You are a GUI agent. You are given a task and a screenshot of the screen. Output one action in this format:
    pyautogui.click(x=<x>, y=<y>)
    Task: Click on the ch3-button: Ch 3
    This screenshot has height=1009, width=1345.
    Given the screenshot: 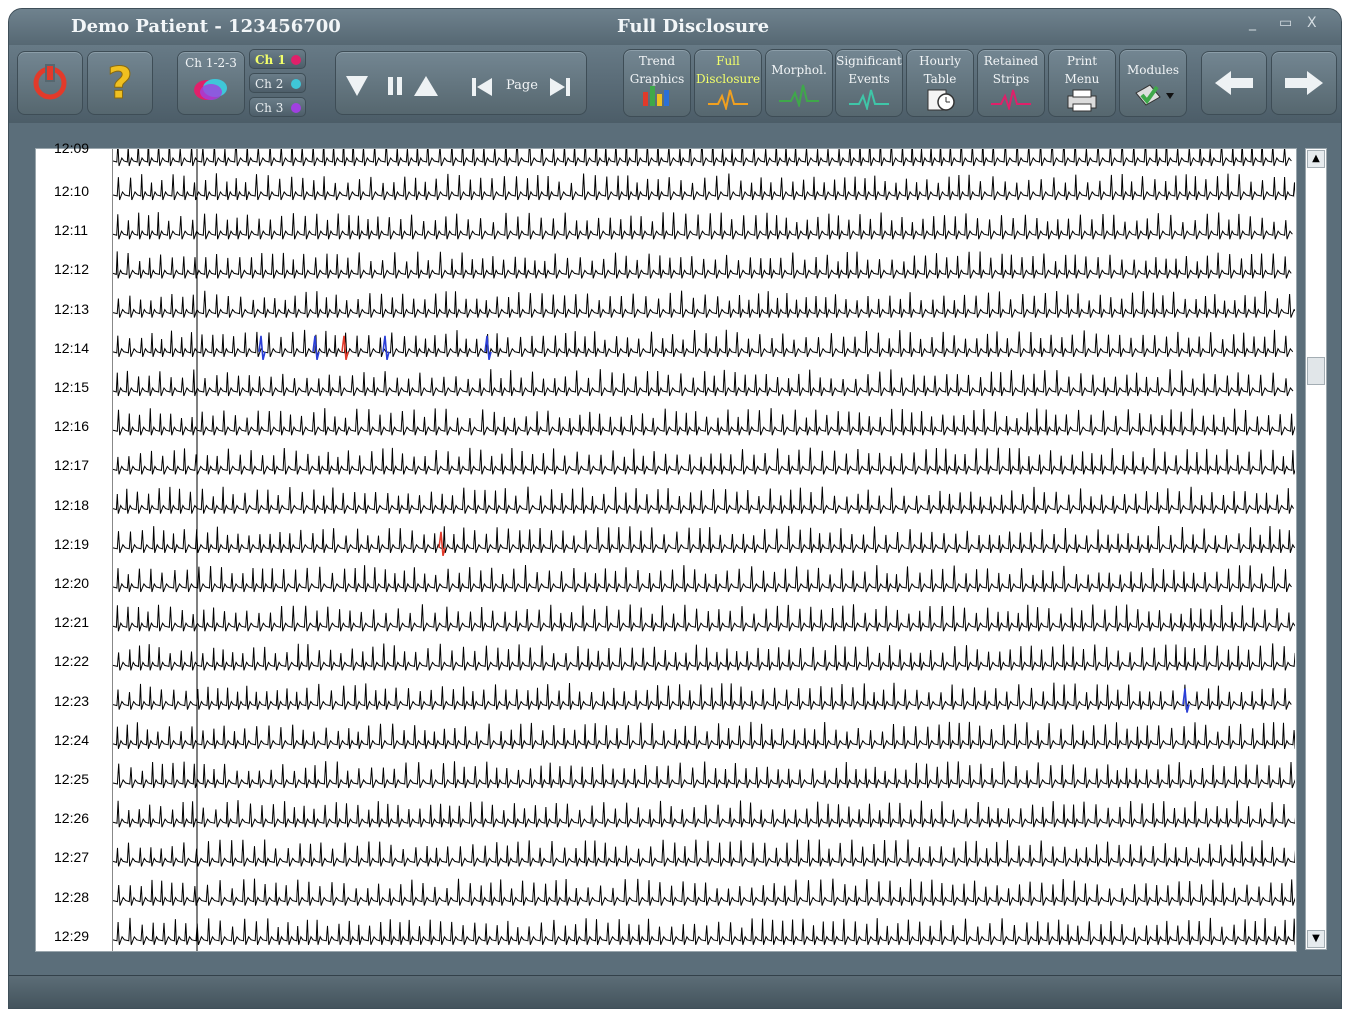 What is the action you would take?
    pyautogui.click(x=277, y=107)
    